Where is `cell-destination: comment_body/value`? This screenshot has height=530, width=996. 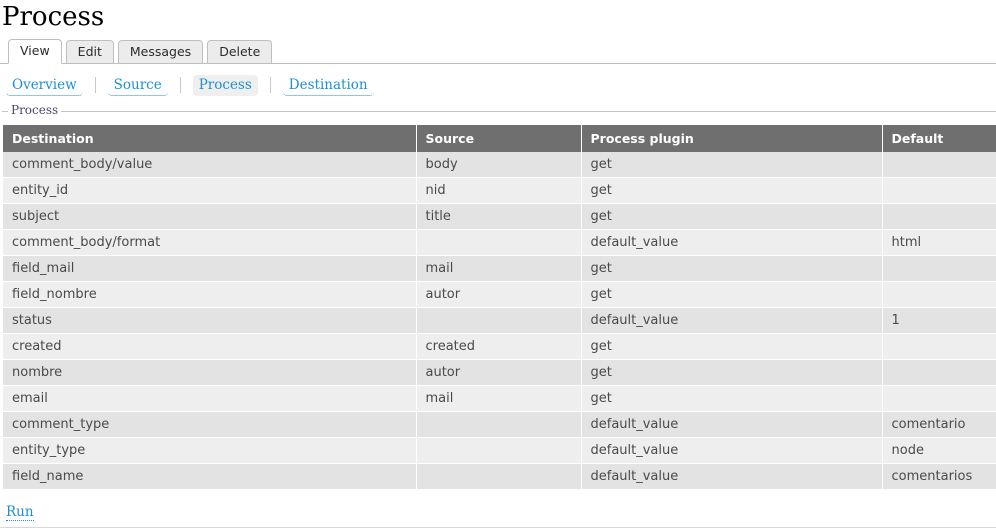
cell-destination: comment_body/value is located at coordinates (210, 165).